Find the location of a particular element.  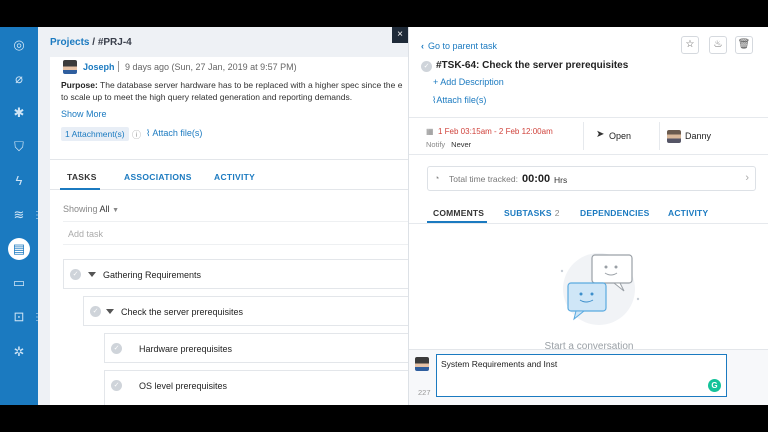

task-title: Check the server prerequisites is located at coordinates (182, 312).